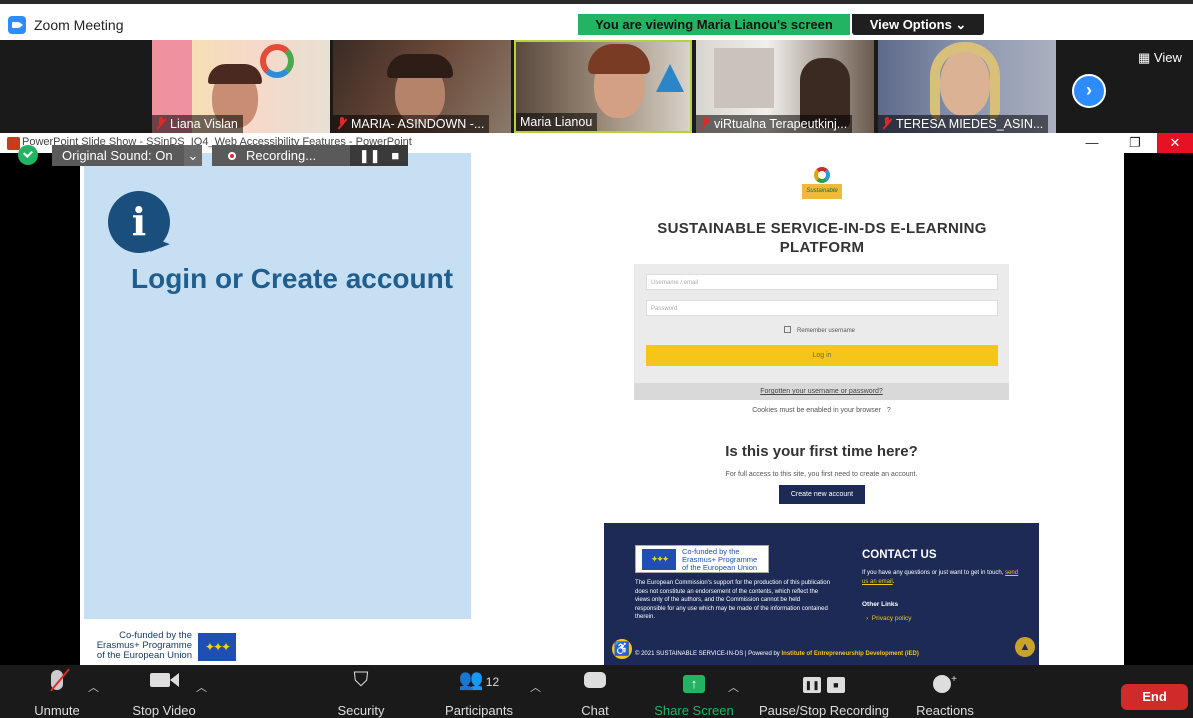 The width and height of the screenshot is (1193, 718). Describe the element at coordinates (557, 122) in the screenshot. I see `participant-name: Maria Lianou` at that location.